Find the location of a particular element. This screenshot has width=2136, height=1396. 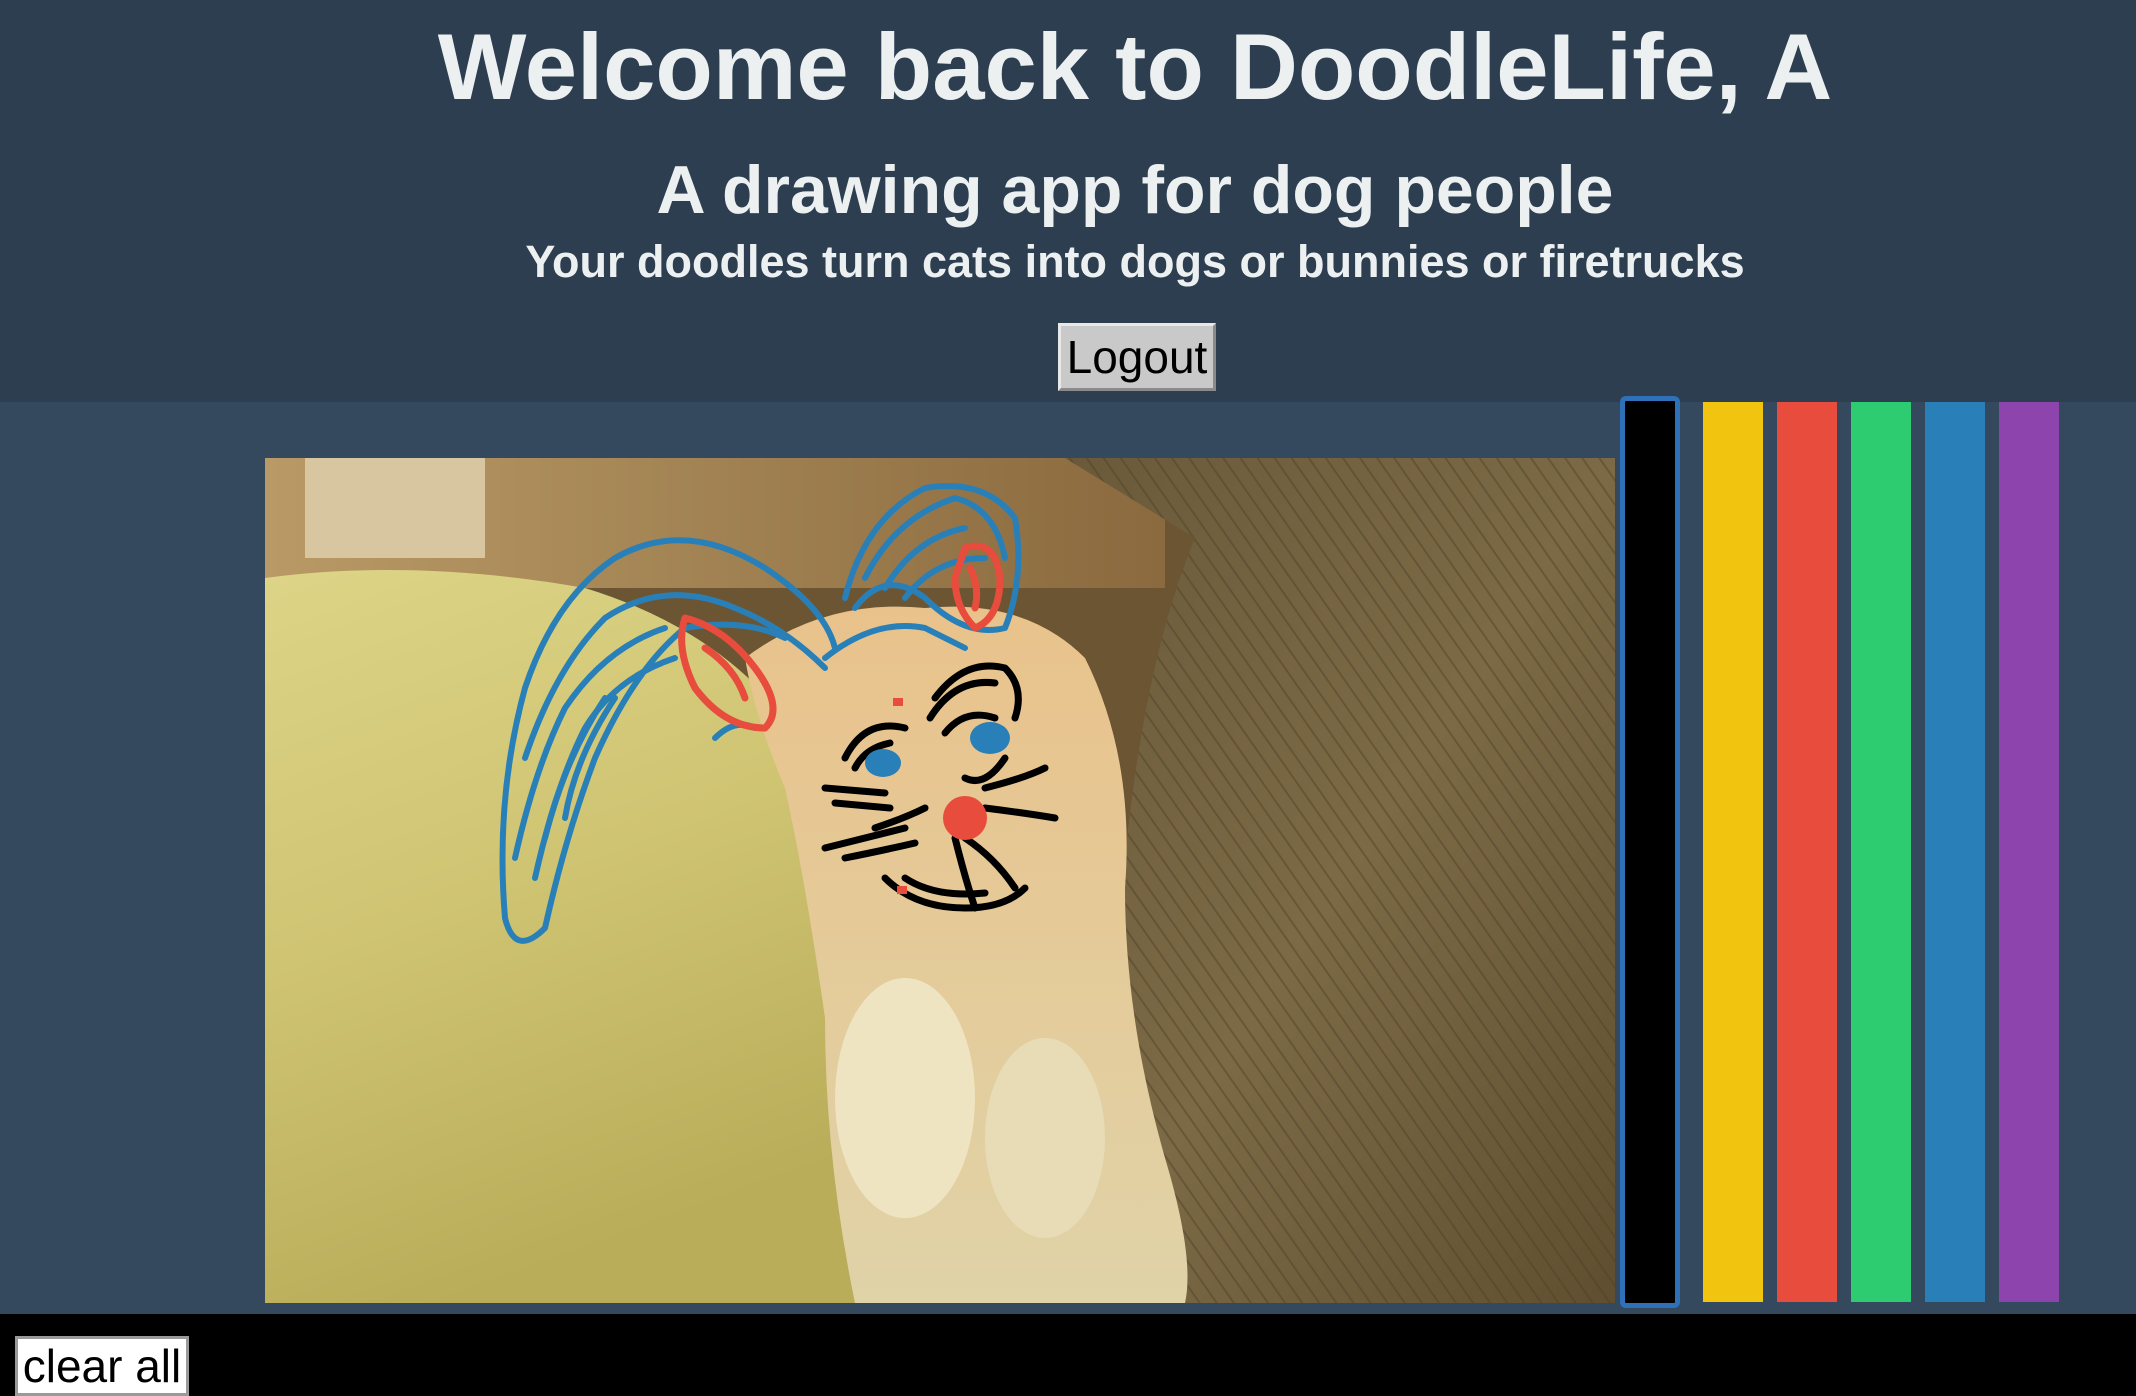

color-swatch-black is located at coordinates (1650, 852).